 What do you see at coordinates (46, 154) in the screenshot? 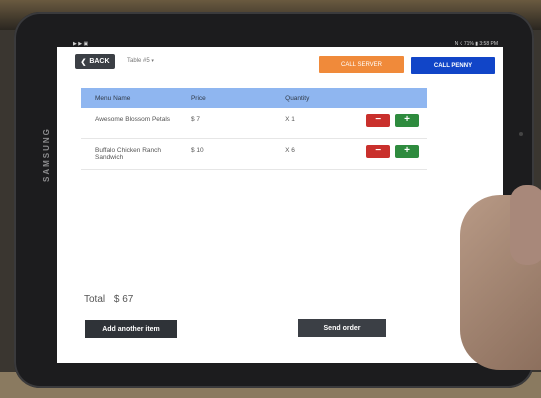
I see `device-brand: SAMSUNG` at bounding box center [46, 154].